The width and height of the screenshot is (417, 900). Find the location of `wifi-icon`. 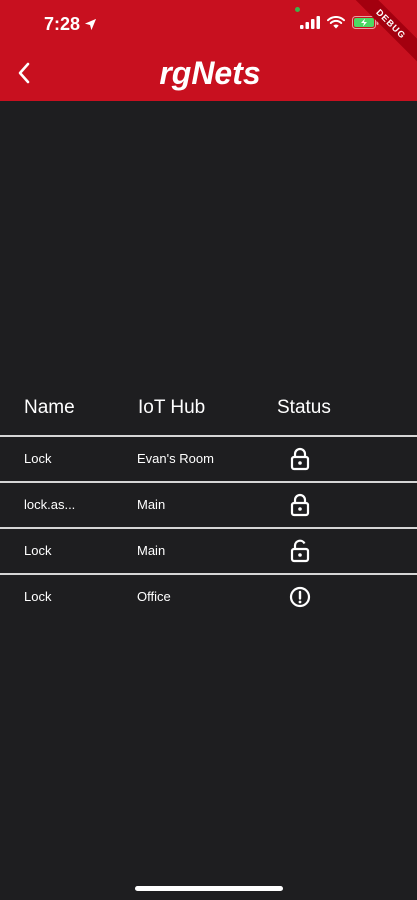

wifi-icon is located at coordinates (336, 22).